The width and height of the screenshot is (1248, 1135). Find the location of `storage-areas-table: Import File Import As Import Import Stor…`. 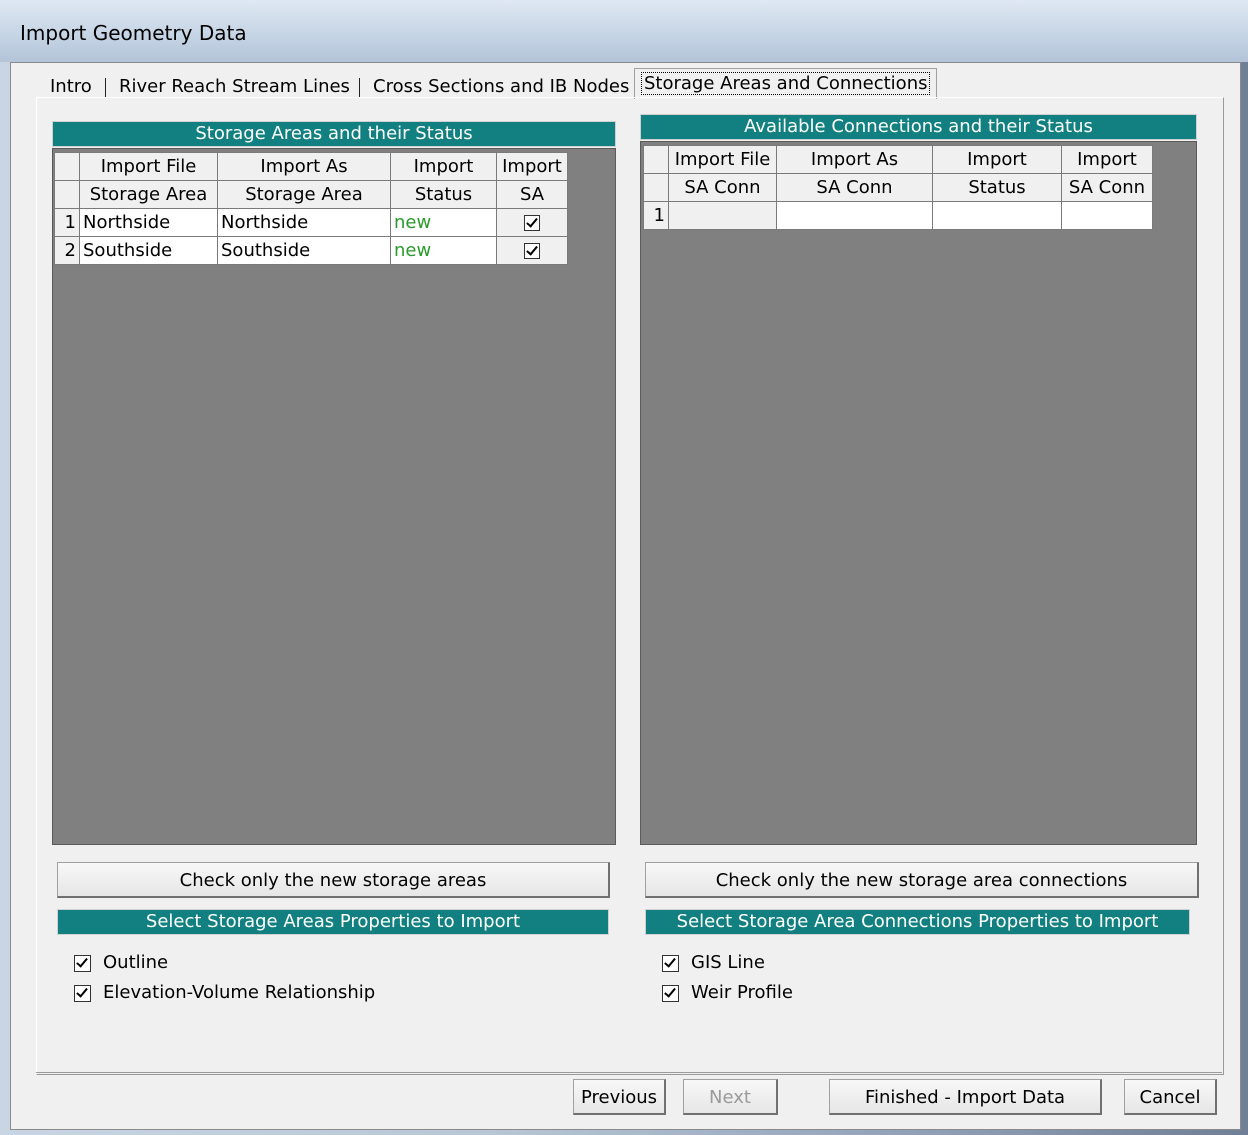

storage-areas-table: Import File Import As Import Import Stor… is located at coordinates (311, 208).